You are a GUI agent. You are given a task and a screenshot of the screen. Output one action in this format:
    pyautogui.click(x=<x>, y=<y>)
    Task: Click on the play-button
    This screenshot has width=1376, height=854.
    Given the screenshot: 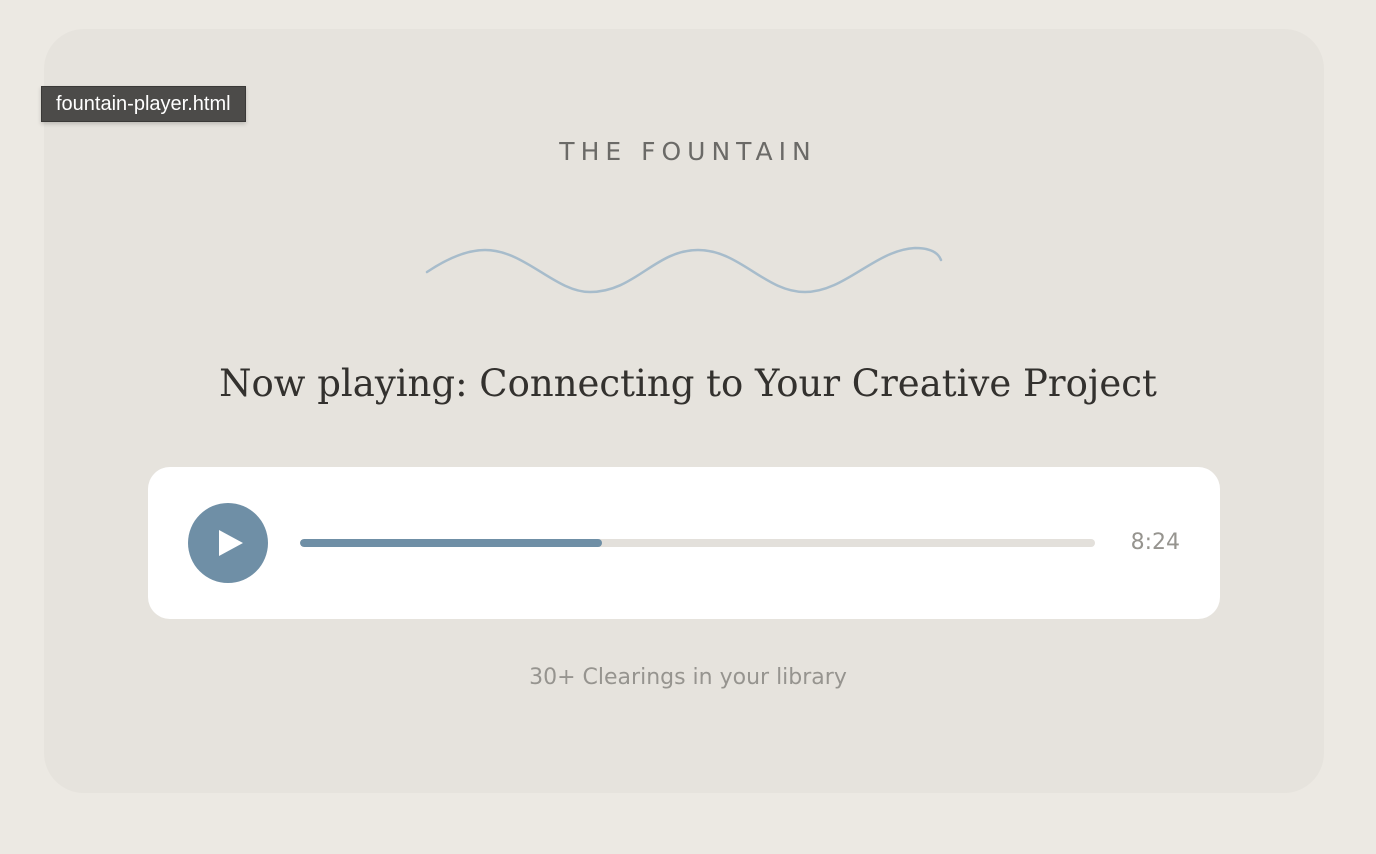 What is the action you would take?
    pyautogui.click(x=228, y=543)
    